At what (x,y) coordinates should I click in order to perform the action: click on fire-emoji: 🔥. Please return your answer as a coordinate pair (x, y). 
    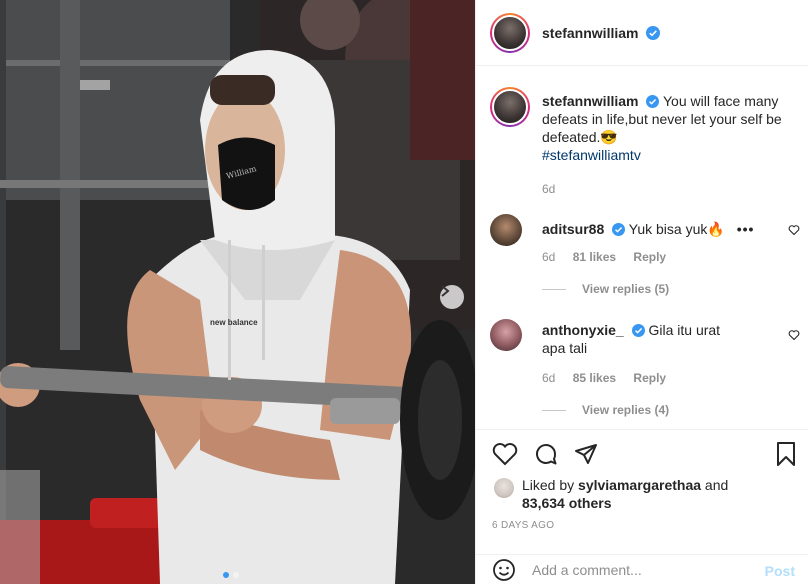
    Looking at the image, I should click on (716, 229).